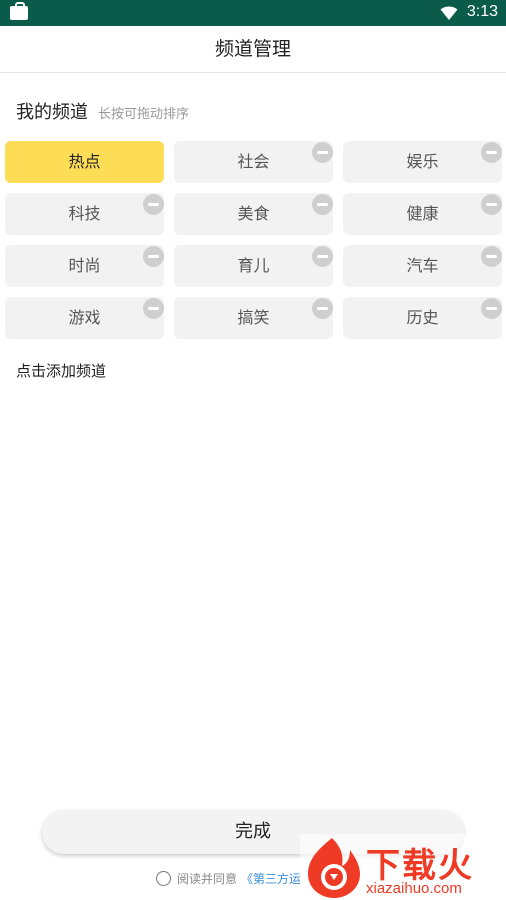 This screenshot has width=506, height=900. I want to click on channel-label: 历史, so click(422, 317).